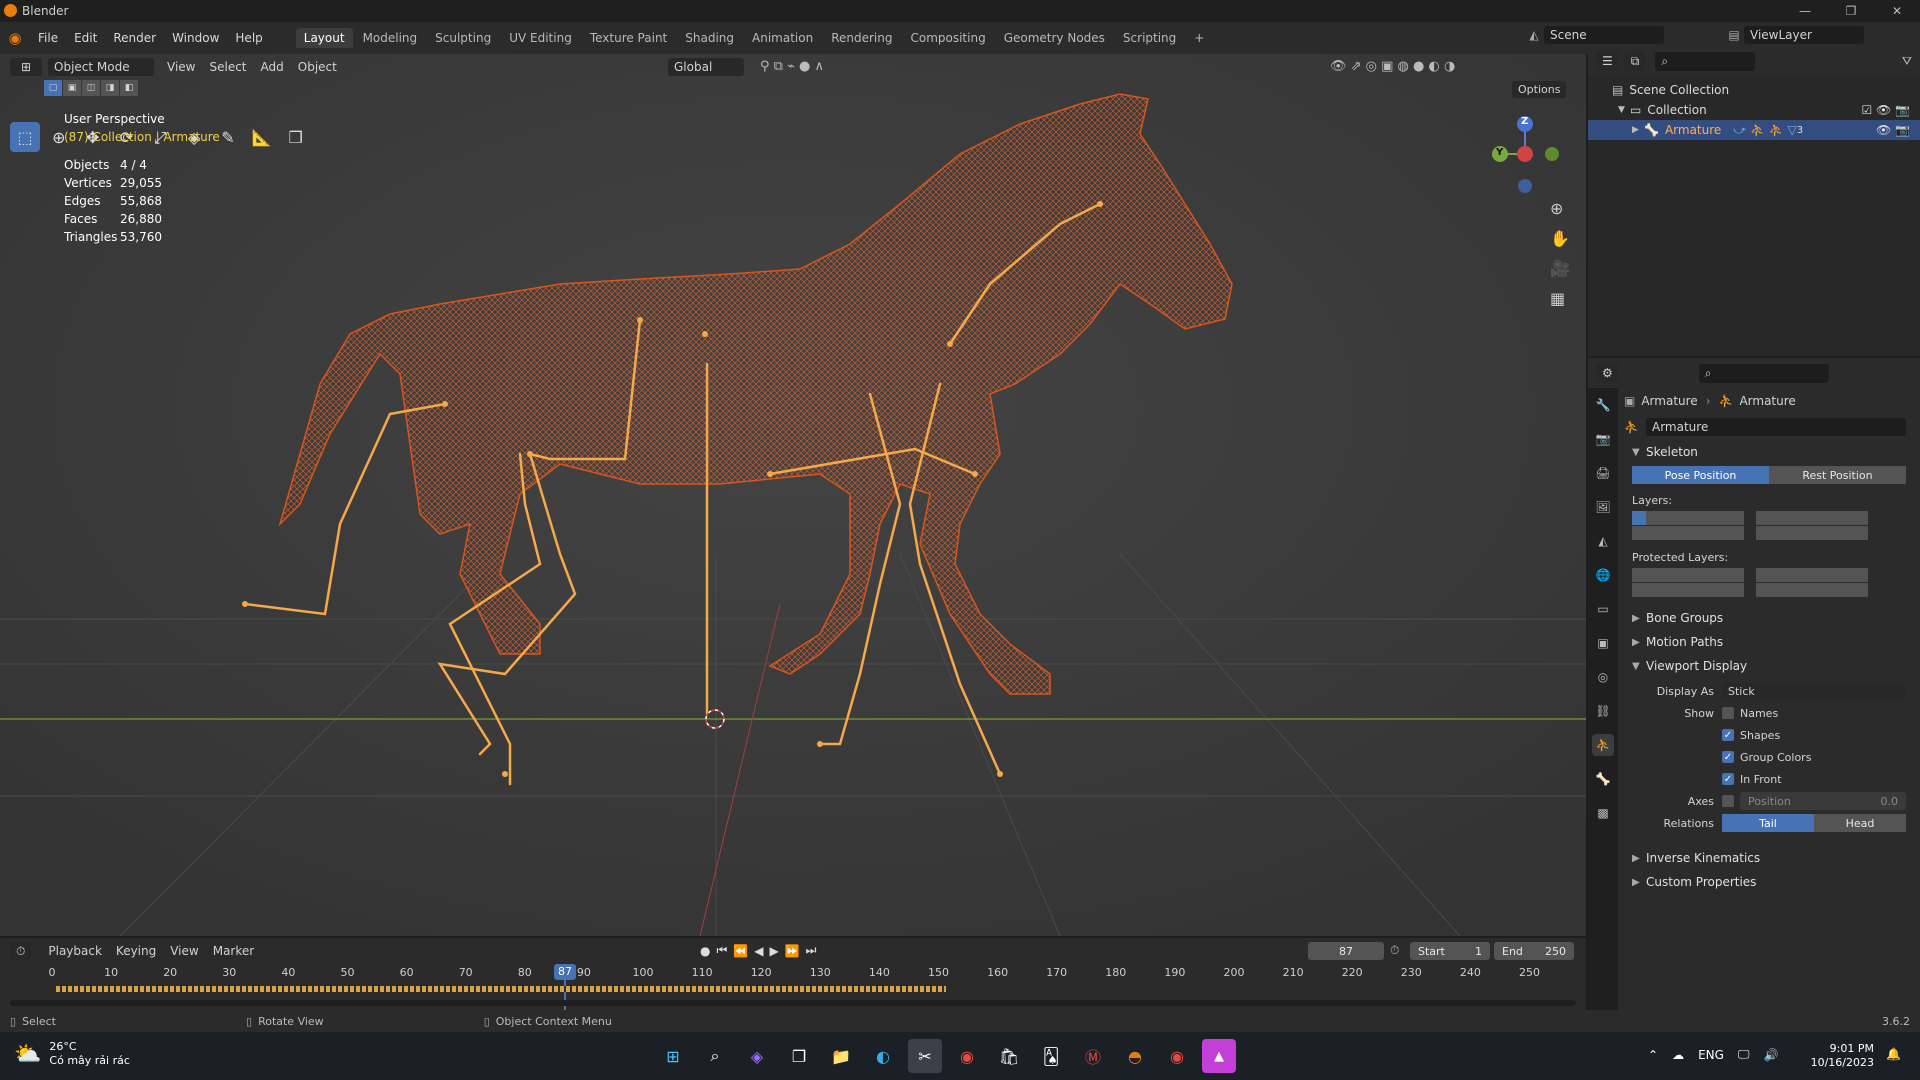  I want to click on bone-groups-panel-header: ▶ Bone Groups, so click(1772, 618).